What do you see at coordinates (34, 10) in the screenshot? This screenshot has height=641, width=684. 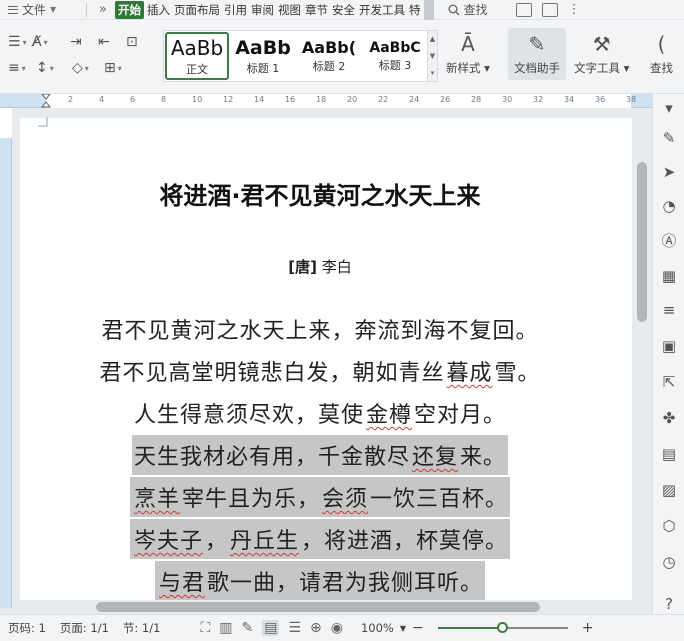 I see `file-menu-label: 文件` at bounding box center [34, 10].